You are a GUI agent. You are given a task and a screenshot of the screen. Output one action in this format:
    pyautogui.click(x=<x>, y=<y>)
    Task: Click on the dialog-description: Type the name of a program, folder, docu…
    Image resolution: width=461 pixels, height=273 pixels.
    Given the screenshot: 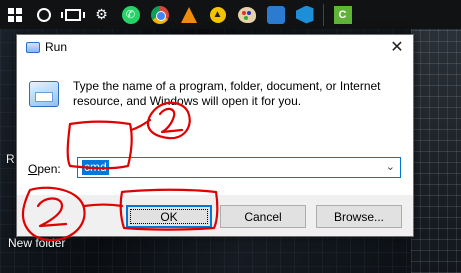 What is the action you would take?
    pyautogui.click(x=227, y=93)
    